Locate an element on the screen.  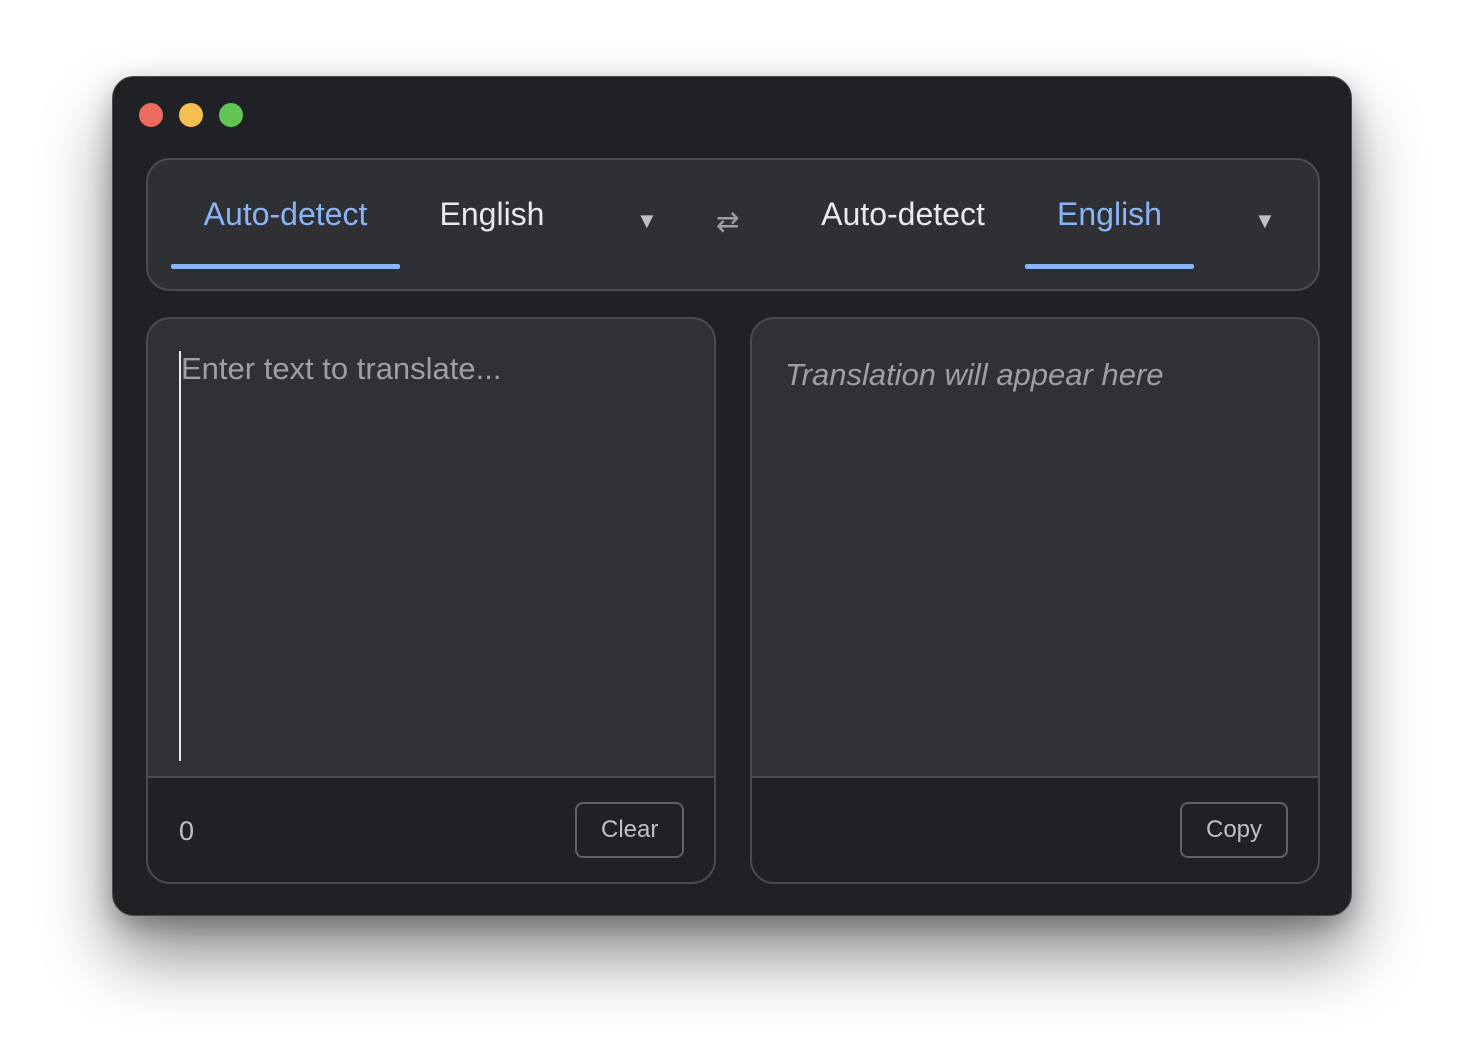
minimize-window-button is located at coordinates (191, 115).